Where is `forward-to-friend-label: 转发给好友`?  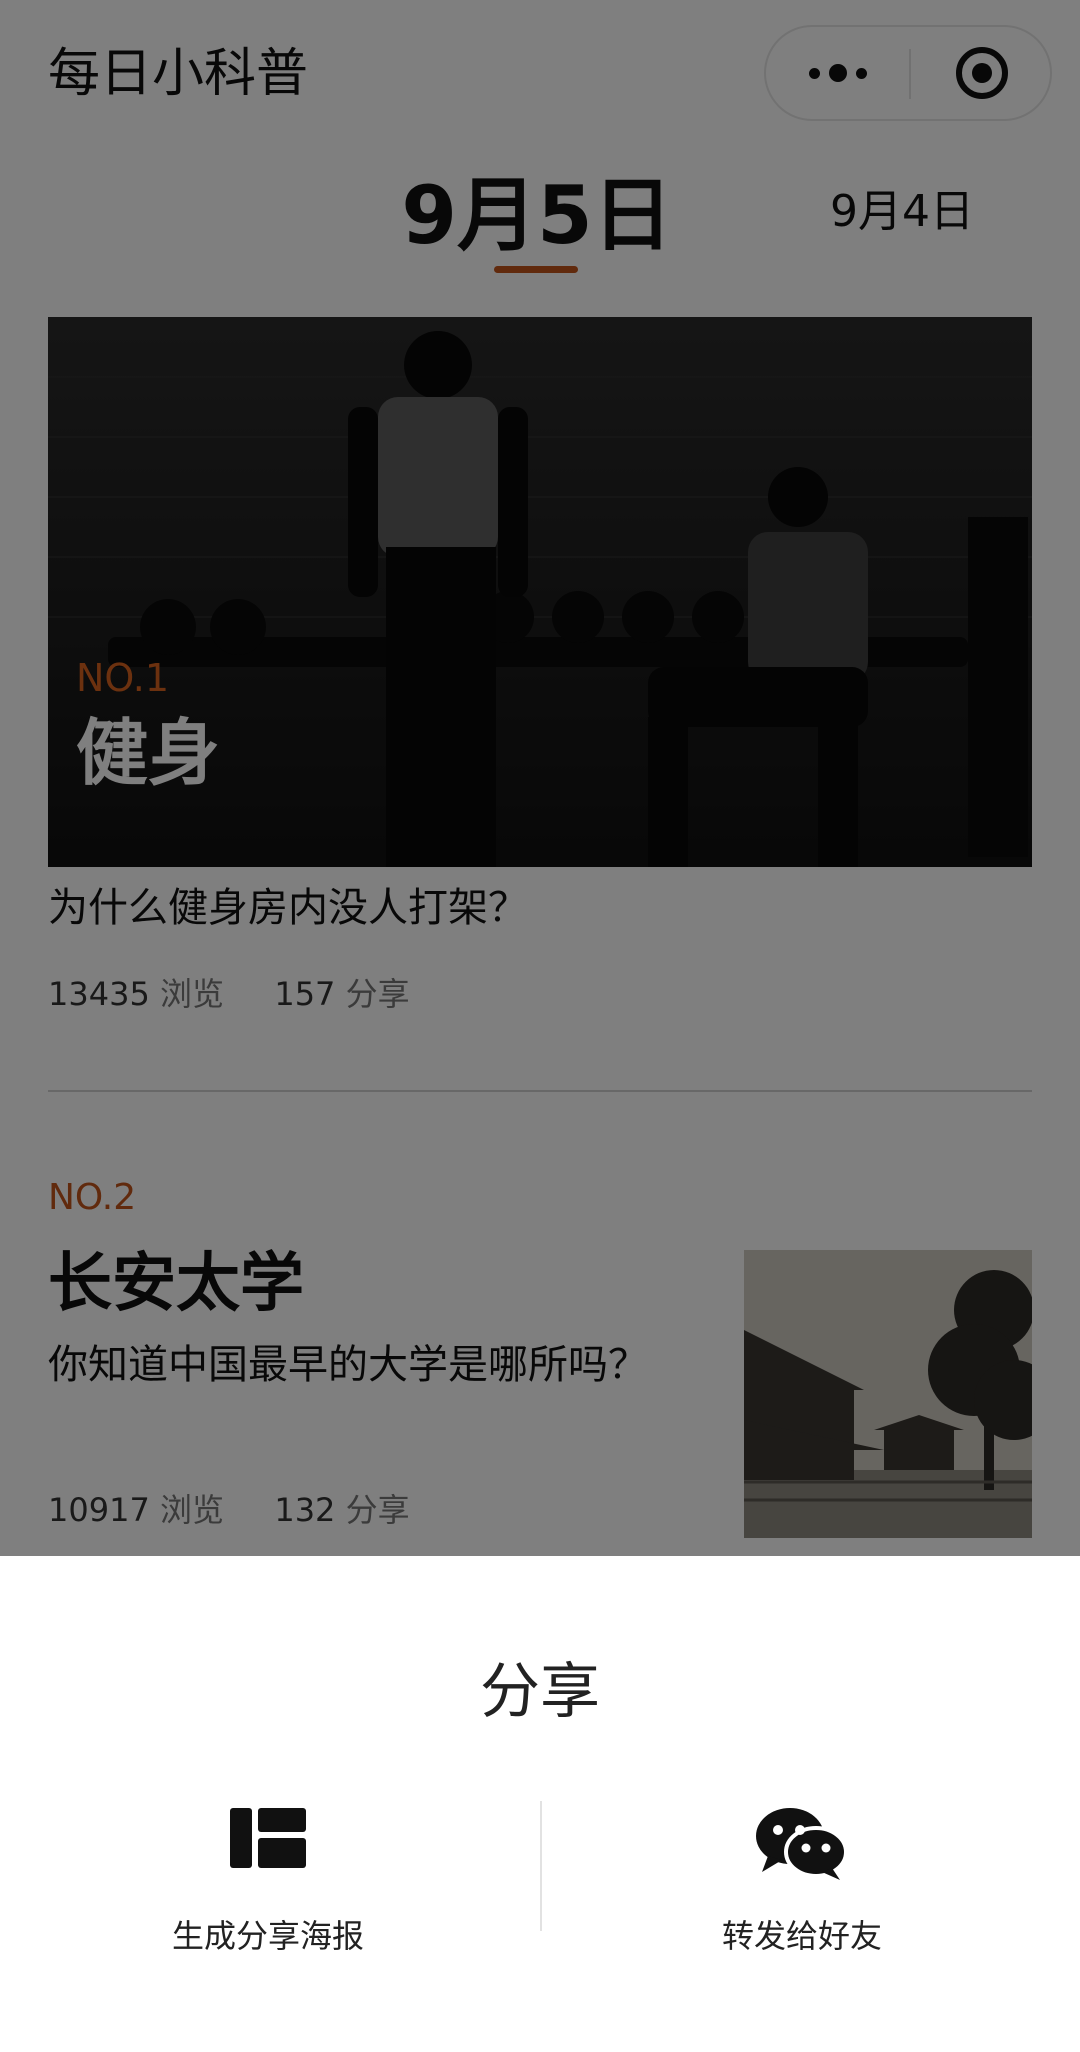 forward-to-friend-label: 转发给好友 is located at coordinates (801, 1936).